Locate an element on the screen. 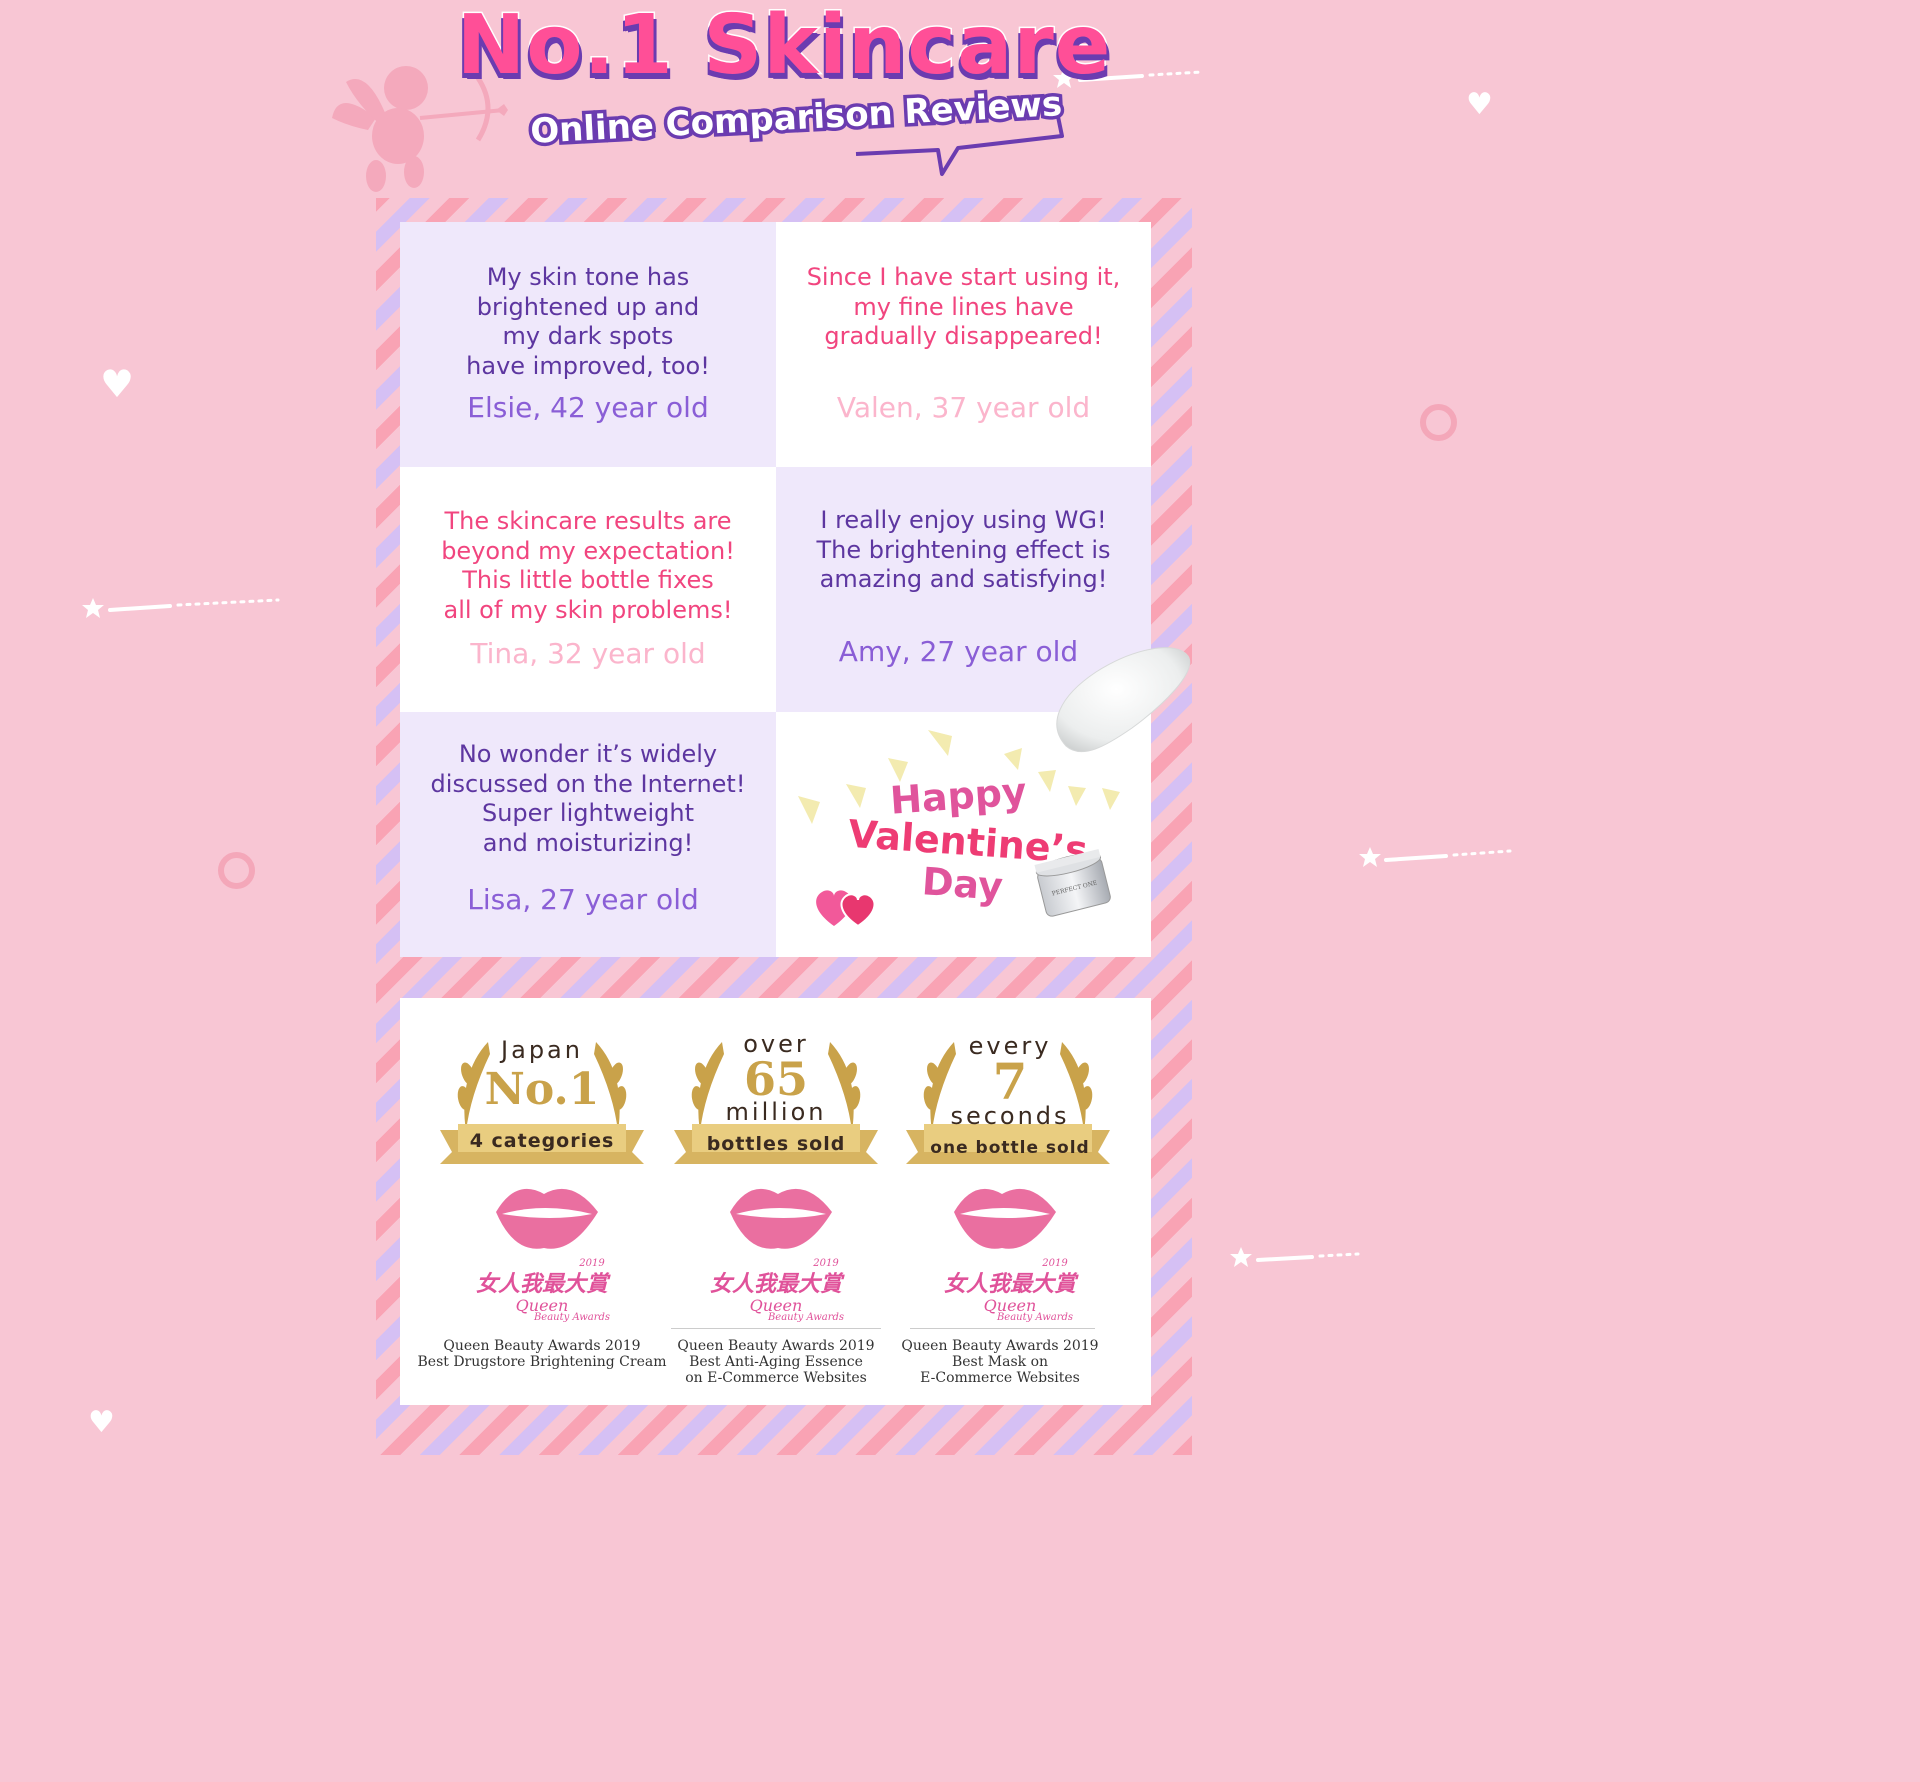 The height and width of the screenshot is (1782, 1920). quote-line: My skin tone has is located at coordinates (588, 277).